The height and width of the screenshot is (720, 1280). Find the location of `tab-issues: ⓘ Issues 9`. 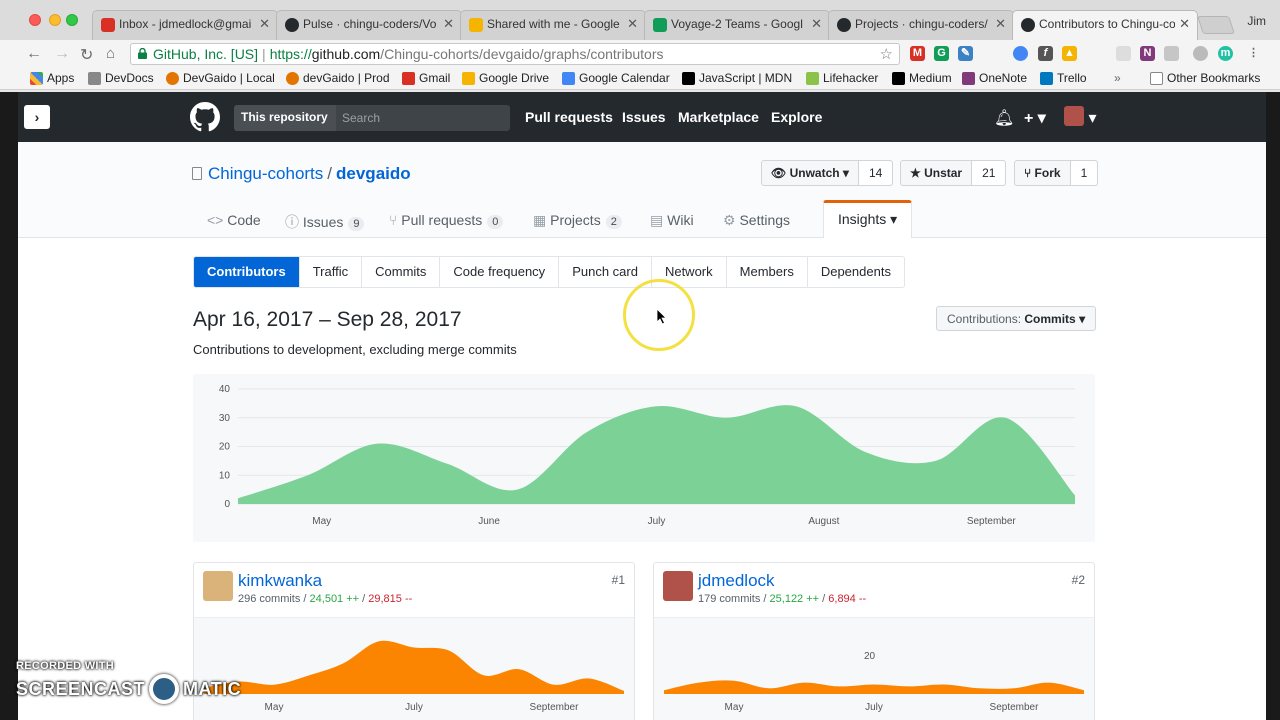

tab-issues: ⓘ Issues 9 is located at coordinates (325, 220).